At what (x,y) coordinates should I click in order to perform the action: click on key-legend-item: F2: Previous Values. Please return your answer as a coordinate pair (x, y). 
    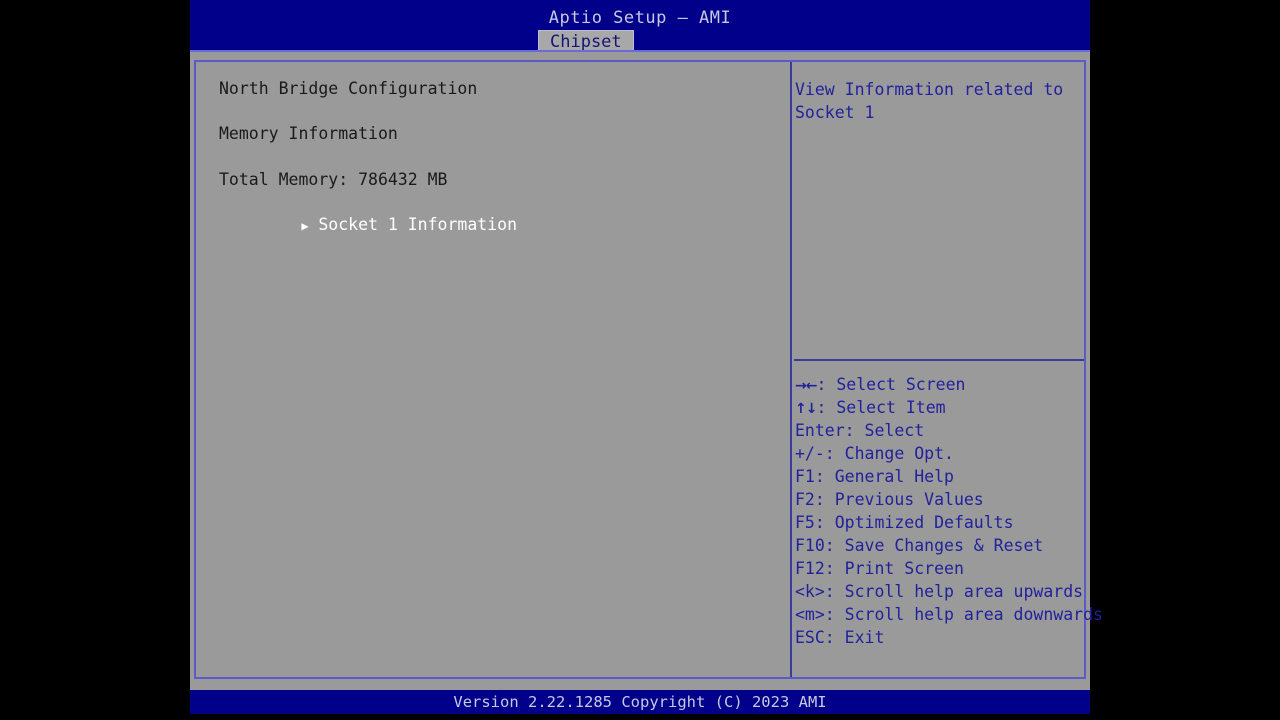
    Looking at the image, I should click on (939, 499).